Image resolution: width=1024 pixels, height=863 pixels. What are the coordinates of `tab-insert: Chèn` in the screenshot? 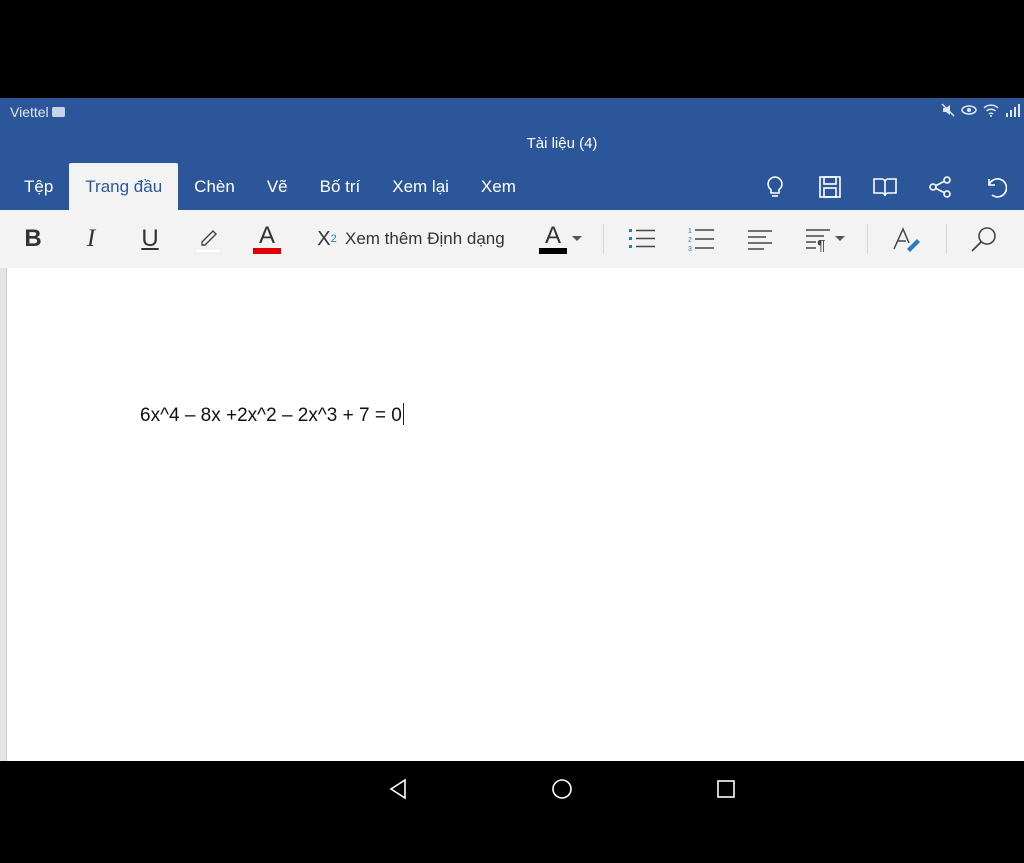 It's located at (214, 186).